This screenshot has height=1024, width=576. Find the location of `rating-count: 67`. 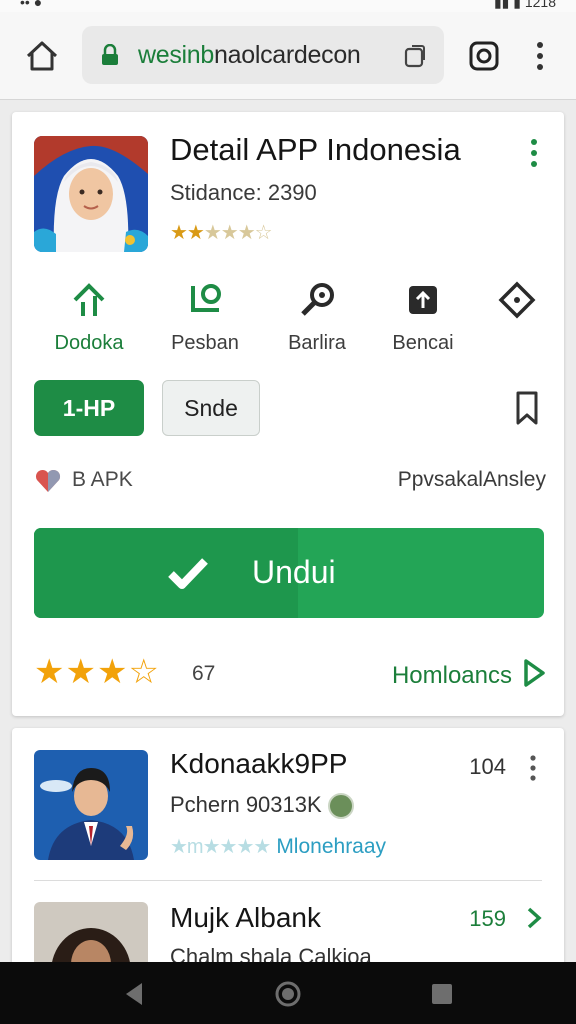

rating-count: 67 is located at coordinates (204, 673).